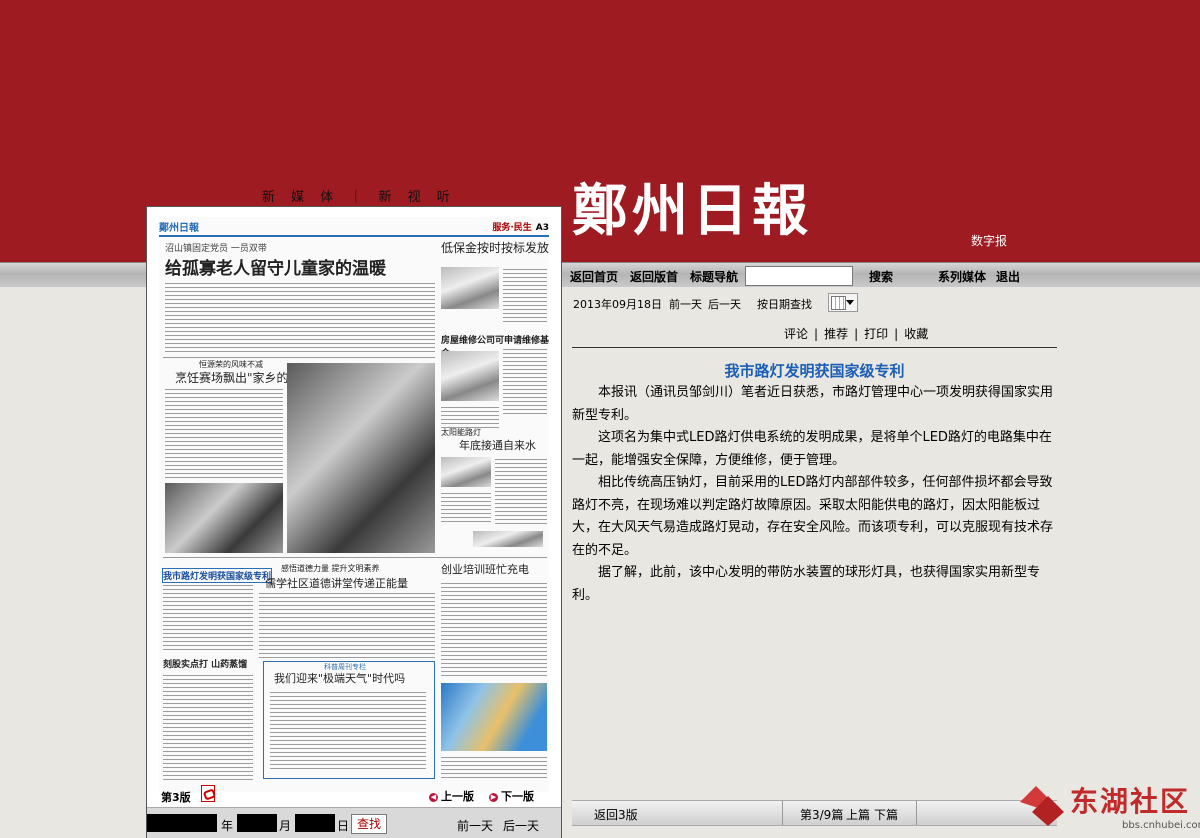 The height and width of the screenshot is (838, 1200). I want to click on article-paragraph: 本报讯（通讯员邹剑川）笔者近日获悉，市路灯管理中心一项发明获得国家实用新型专利。, so click(813, 404).